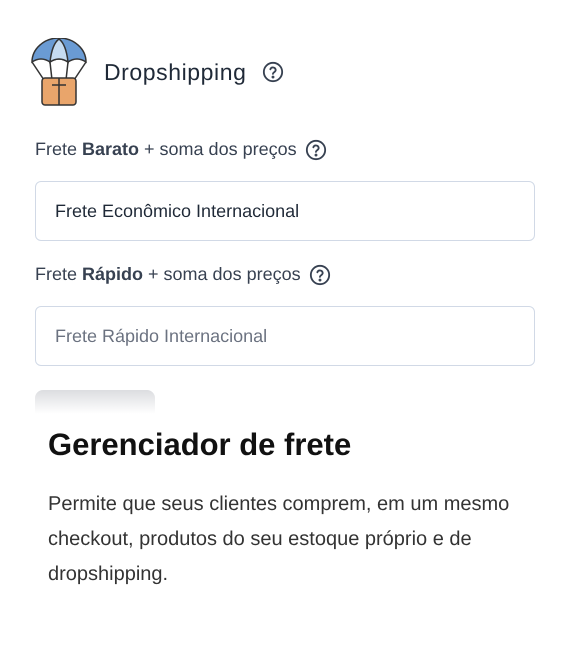 This screenshot has width=564, height=662. What do you see at coordinates (285, 336) in the screenshot?
I see `text-field: Frete Rápido Internacional` at bounding box center [285, 336].